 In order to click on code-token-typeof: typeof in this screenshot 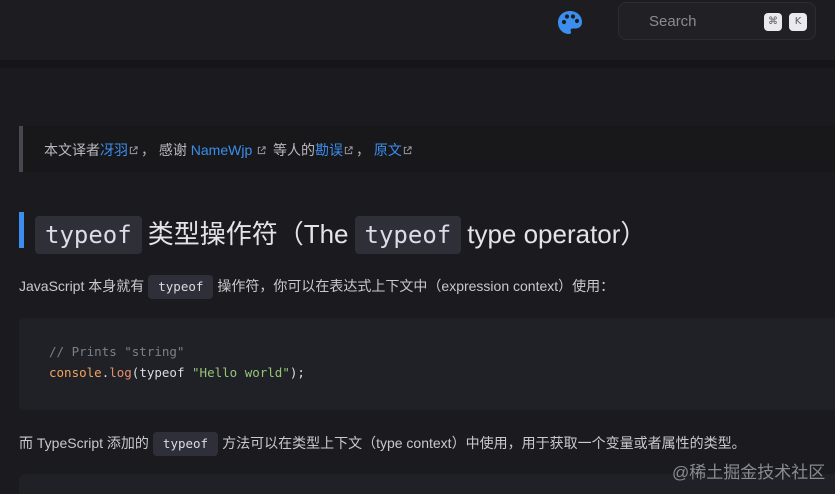, I will do `click(166, 372)`.